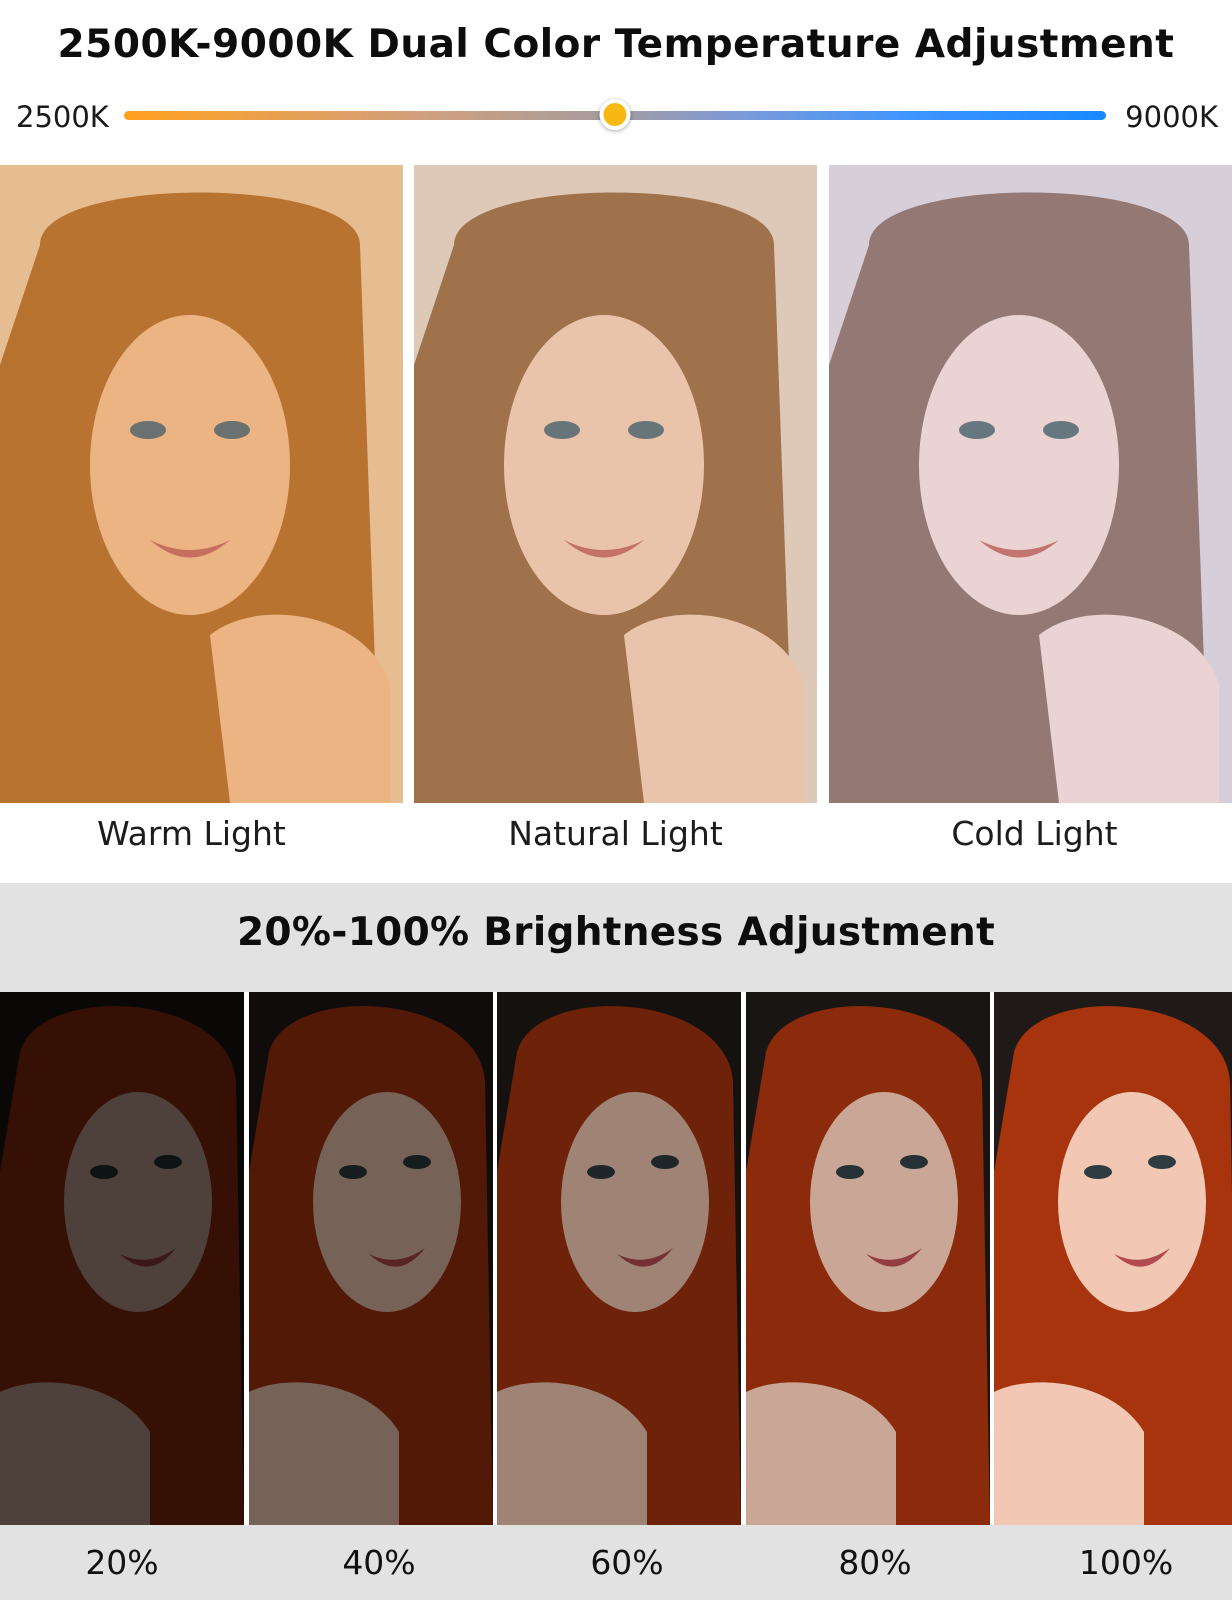 The image size is (1232, 1600). I want to click on slider-max-label: 9000K, so click(1171, 117).